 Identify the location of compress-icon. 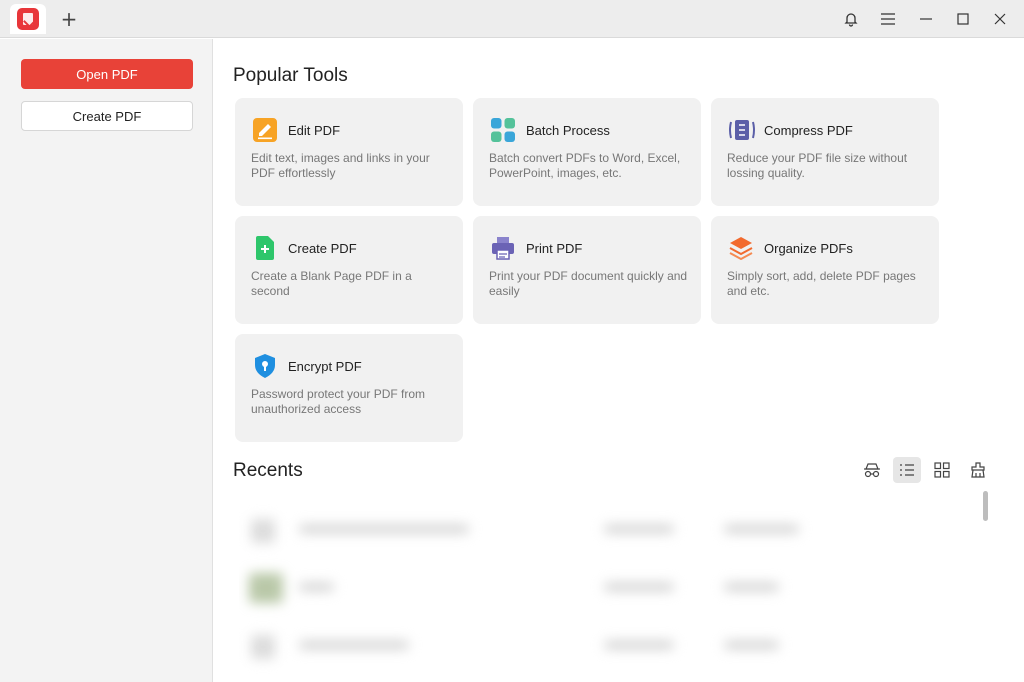
(742, 130).